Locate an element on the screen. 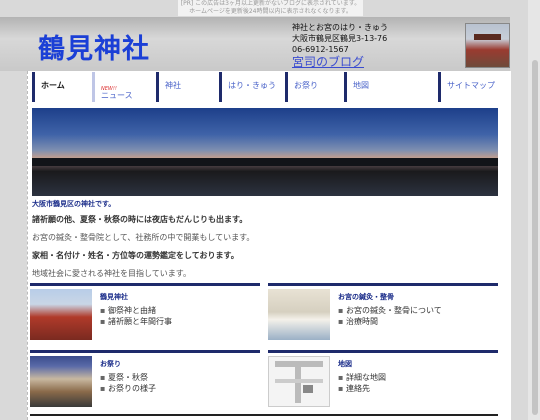  card-link: お祭りの様子 is located at coordinates (128, 388).